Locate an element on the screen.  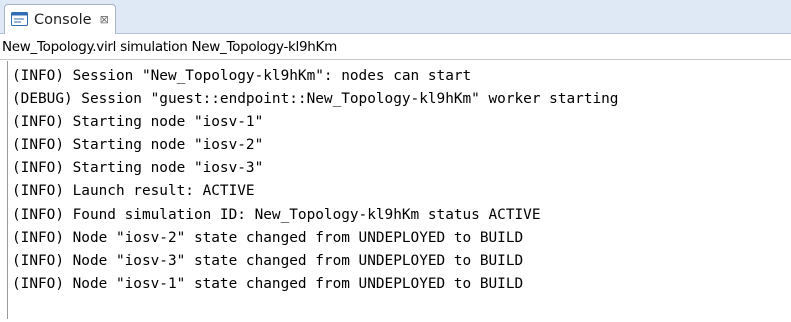
tab-console-label: Console is located at coordinates (63, 19).